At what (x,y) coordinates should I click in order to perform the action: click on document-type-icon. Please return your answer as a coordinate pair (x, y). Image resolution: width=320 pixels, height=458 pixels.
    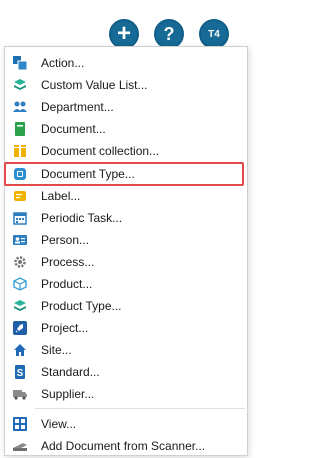
    Looking at the image, I should click on (20, 174).